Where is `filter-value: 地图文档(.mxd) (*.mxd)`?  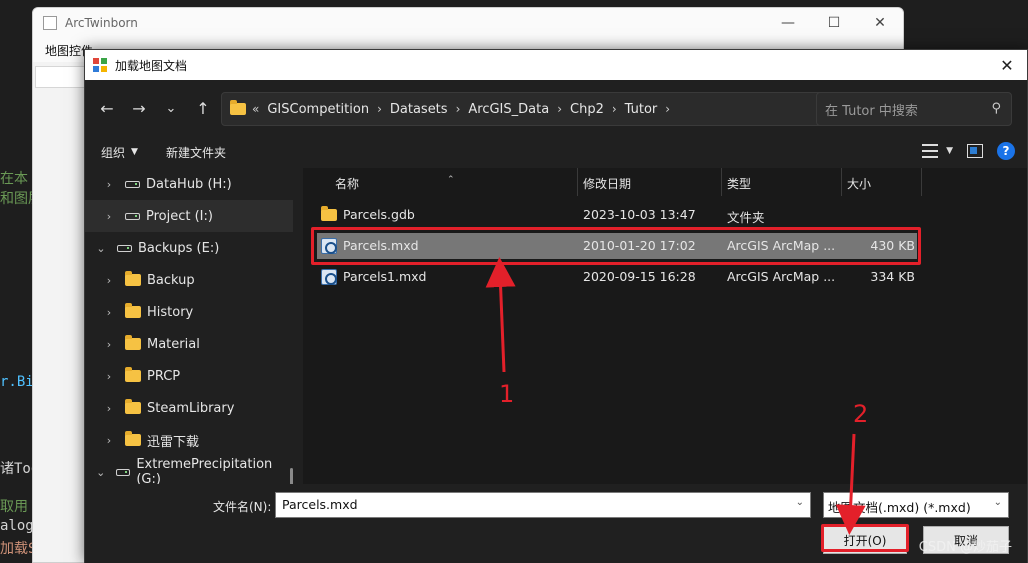
filter-value: 地图文档(.mxd) (*.mxd) is located at coordinates (899, 507).